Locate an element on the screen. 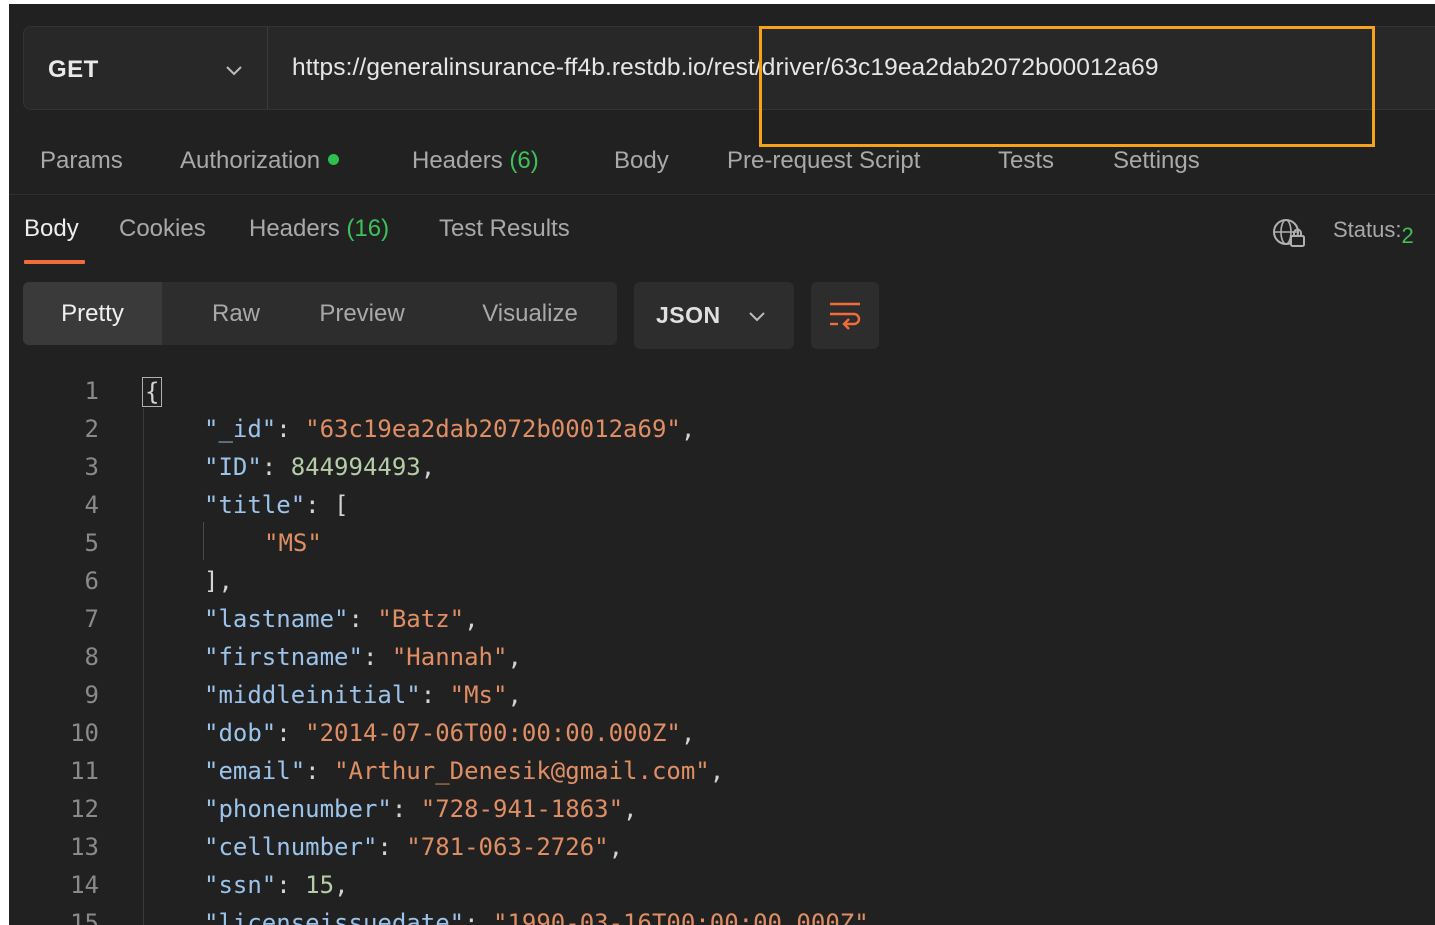  code-text: "ssn": 15, is located at coordinates (276, 885).